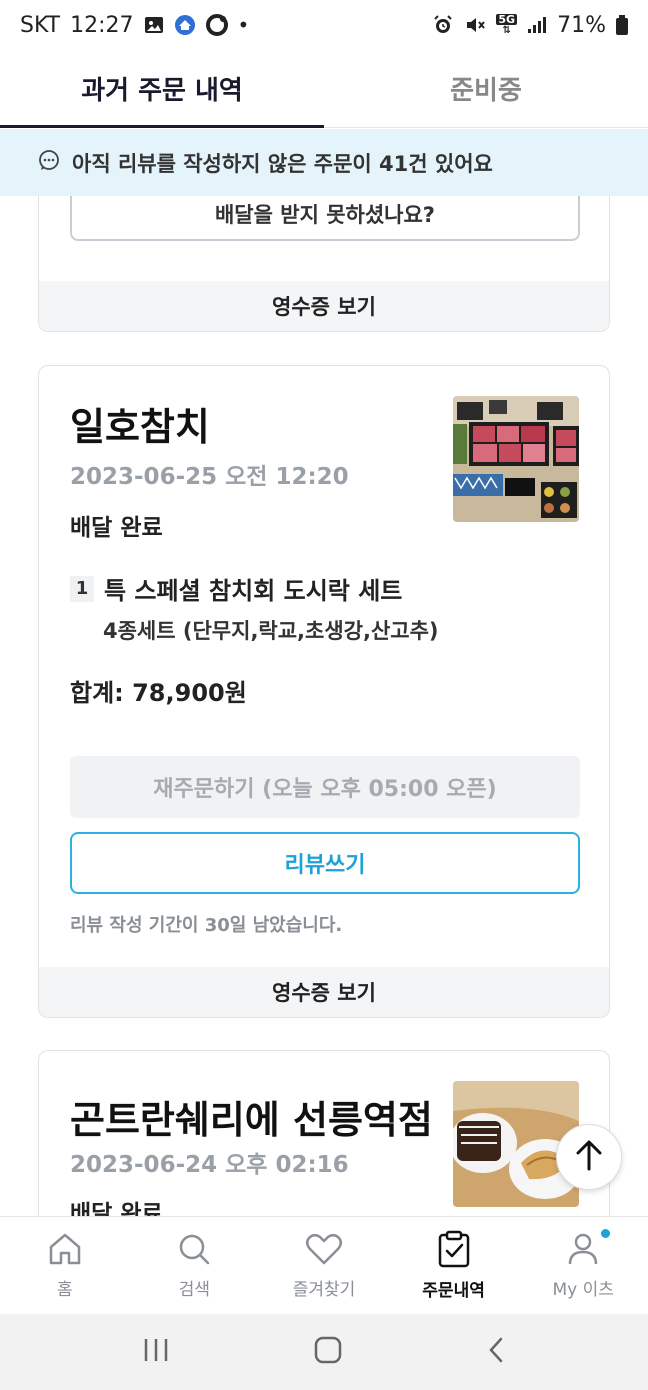 This screenshot has height=1390, width=648. I want to click on nav-orders: 주문내역, so click(454, 1265).